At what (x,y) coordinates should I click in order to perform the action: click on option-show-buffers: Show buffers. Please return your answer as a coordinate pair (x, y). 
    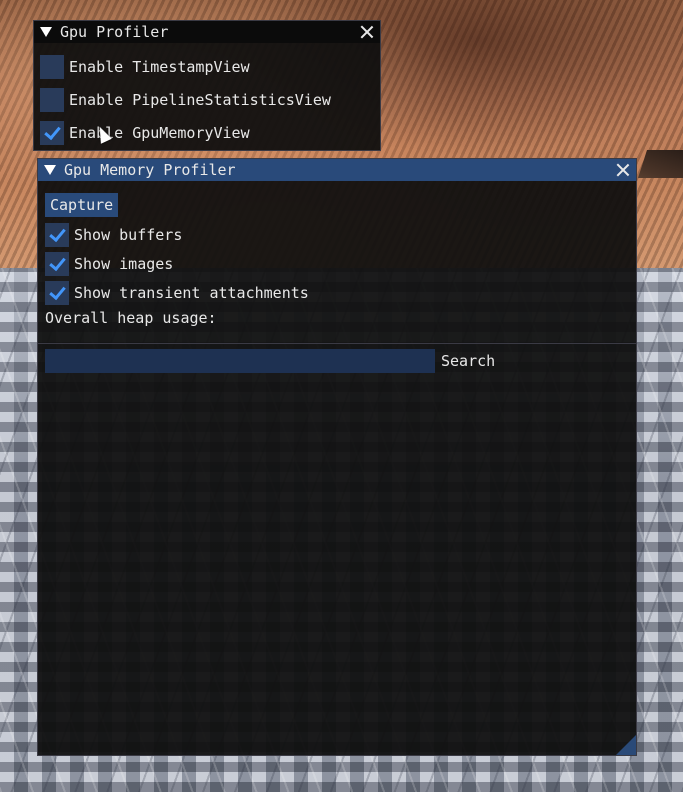
    Looking at the image, I should click on (337, 234).